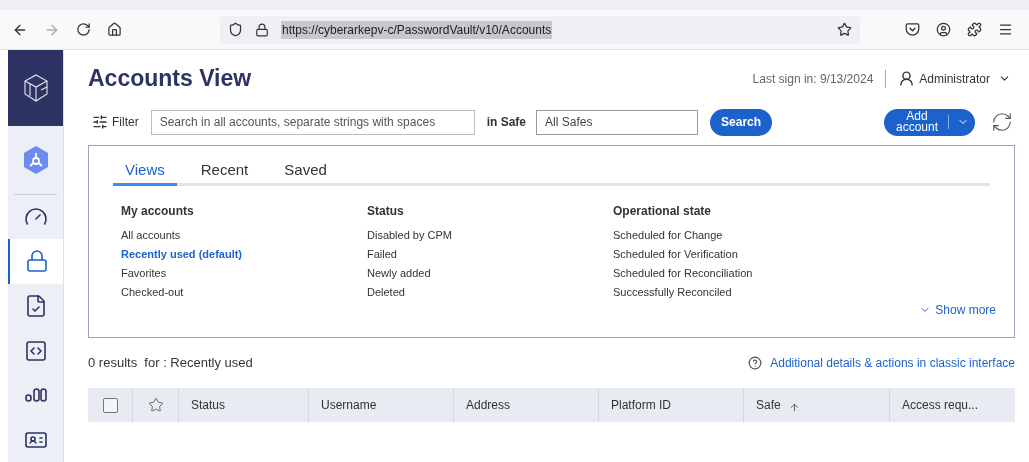 Image resolution: width=1029 pixels, height=462 pixels. What do you see at coordinates (617, 122) in the screenshot?
I see `safe-field: All Safes` at bounding box center [617, 122].